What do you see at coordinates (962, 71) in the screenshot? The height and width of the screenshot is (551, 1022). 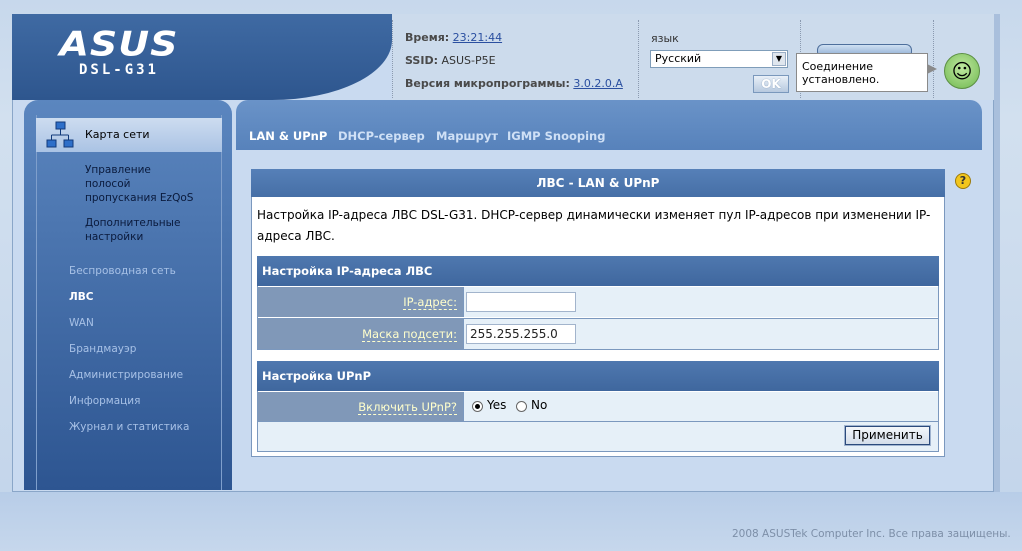 I see `router-mascot-icon: ☺` at bounding box center [962, 71].